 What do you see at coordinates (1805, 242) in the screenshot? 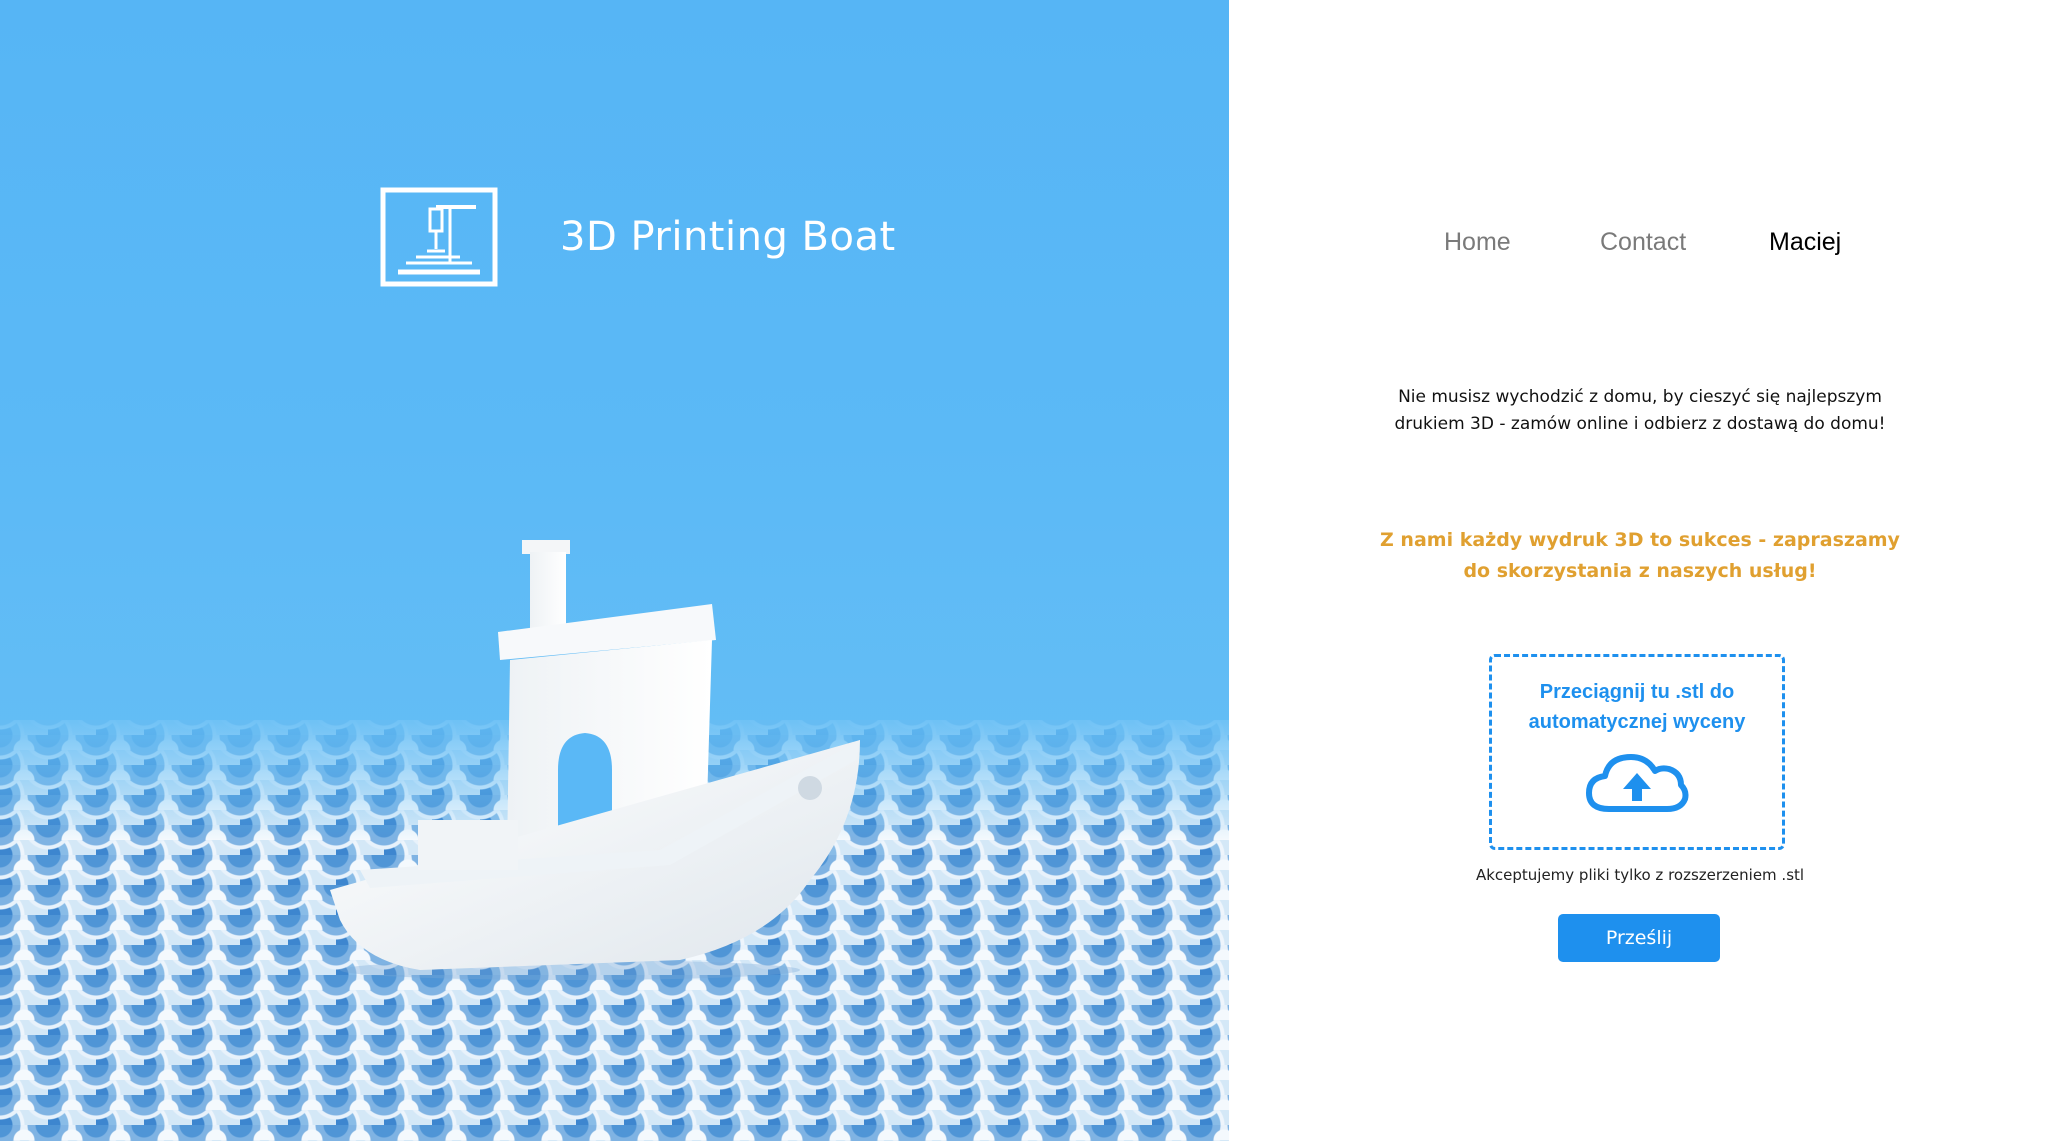
I see `nav-user-maciej: Maciej` at bounding box center [1805, 242].